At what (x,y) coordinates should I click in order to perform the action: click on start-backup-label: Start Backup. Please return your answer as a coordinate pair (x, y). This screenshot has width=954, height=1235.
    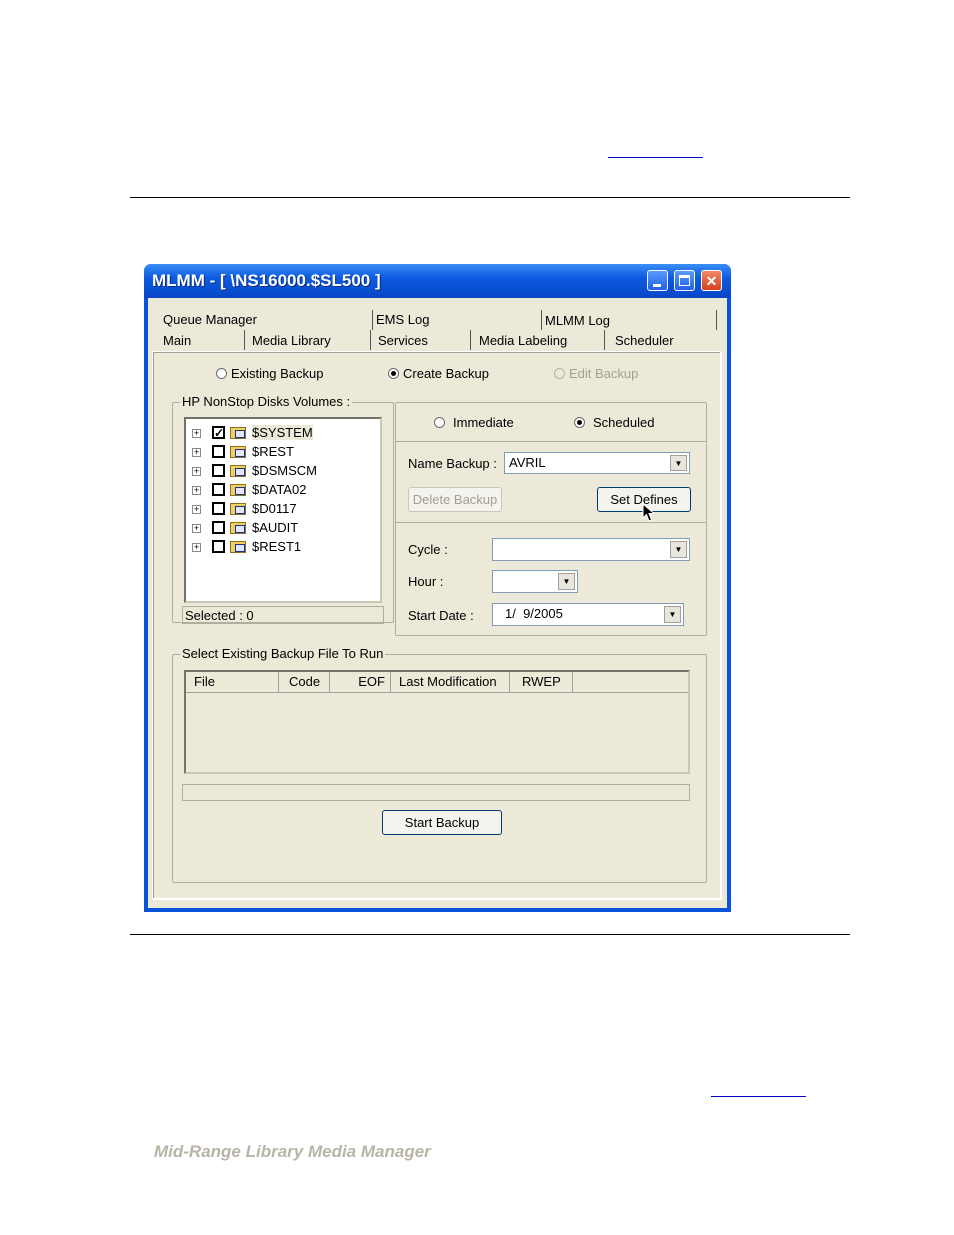
    Looking at the image, I should click on (442, 822).